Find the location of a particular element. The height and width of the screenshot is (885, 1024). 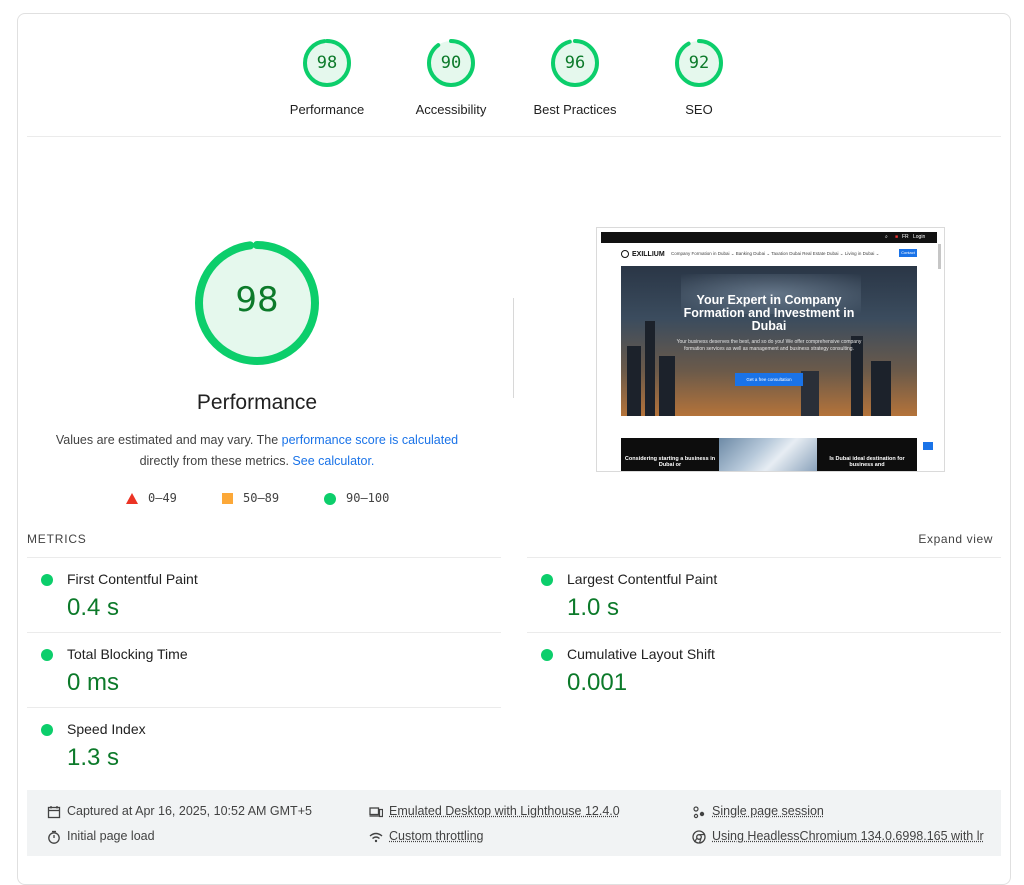

single-page-session: Single page session is located at coordinates (758, 811).